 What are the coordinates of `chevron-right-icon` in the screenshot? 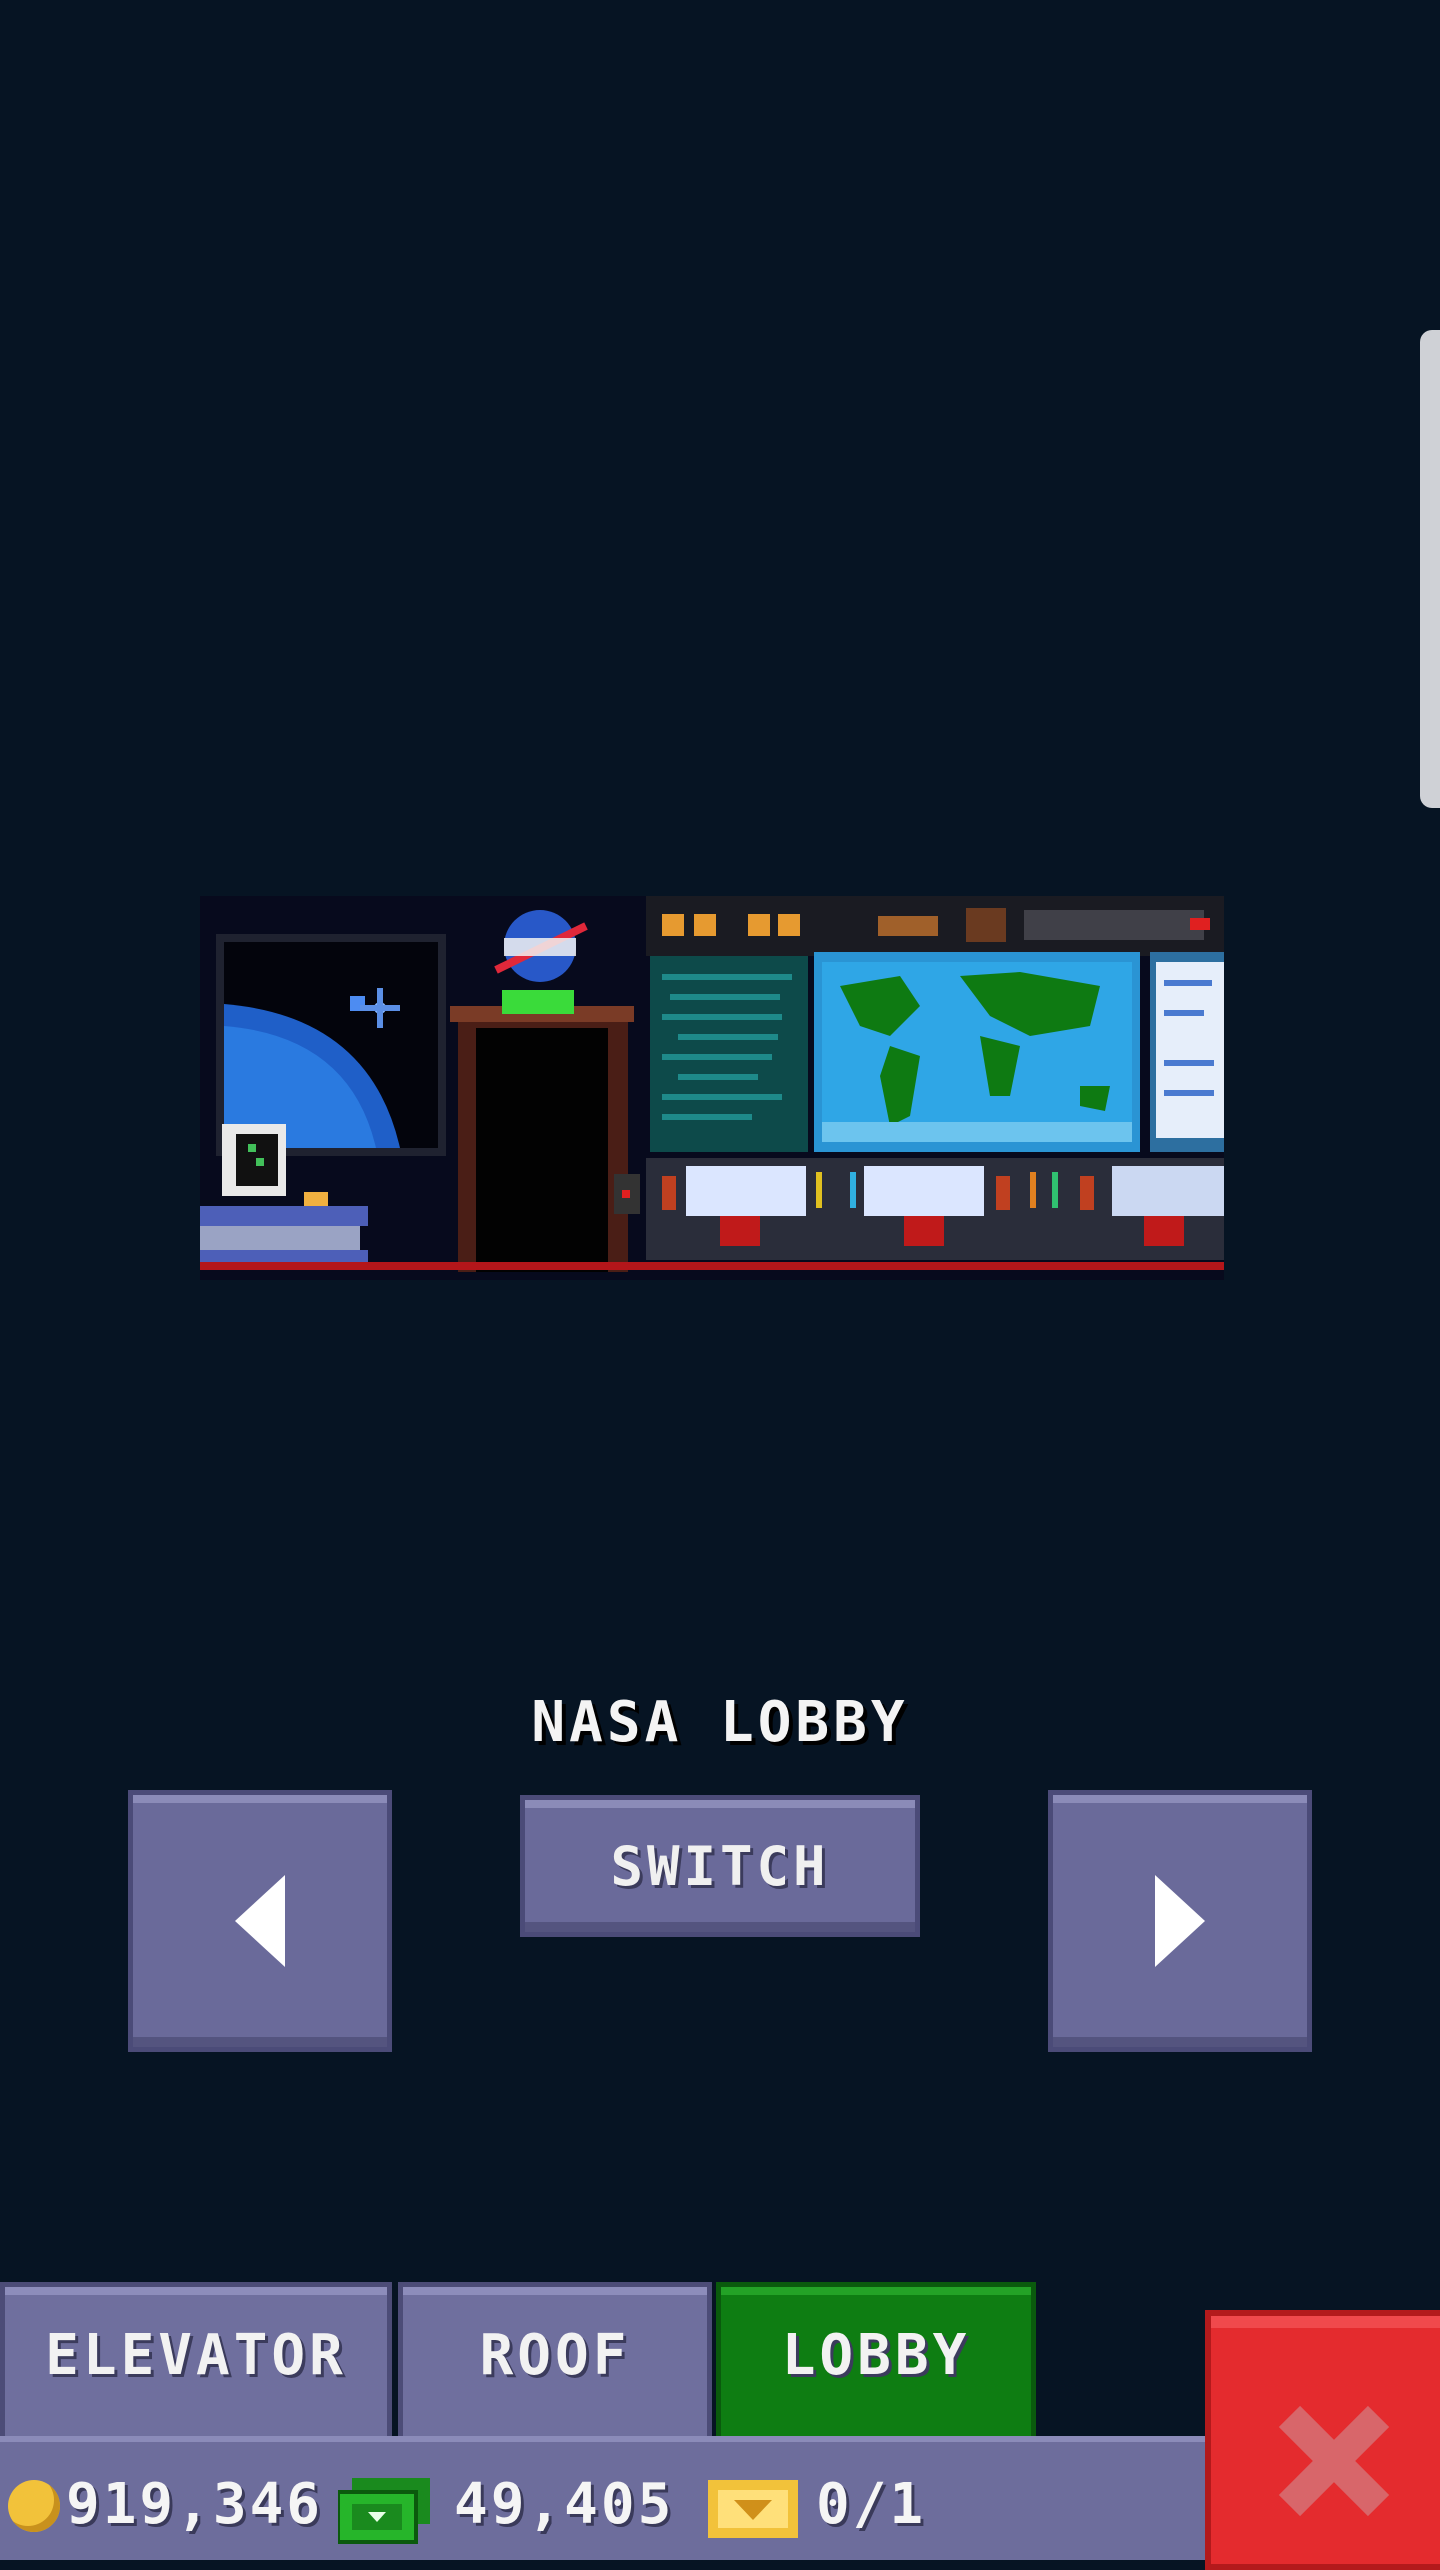 It's located at (1180, 1921).